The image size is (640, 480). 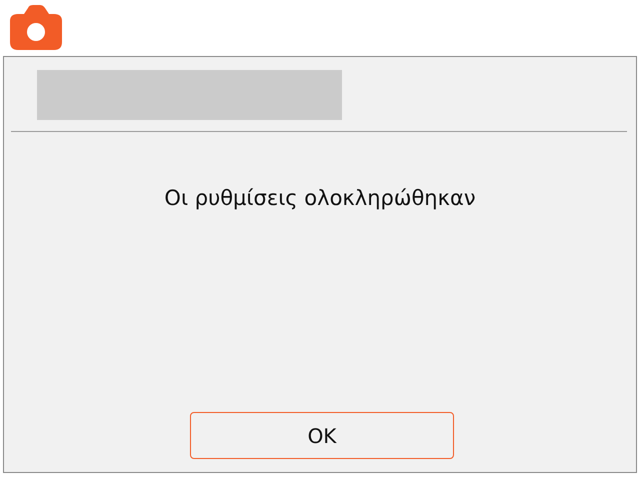 What do you see at coordinates (36, 27) in the screenshot?
I see `camera-icon` at bounding box center [36, 27].